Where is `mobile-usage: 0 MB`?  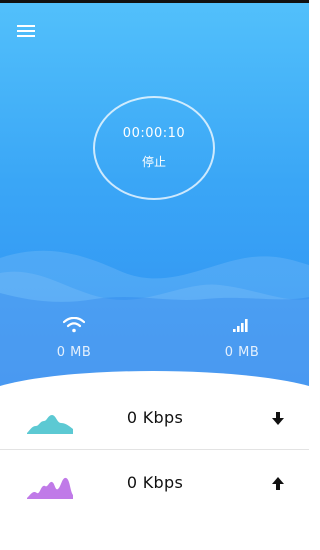 mobile-usage: 0 MB is located at coordinates (242, 337).